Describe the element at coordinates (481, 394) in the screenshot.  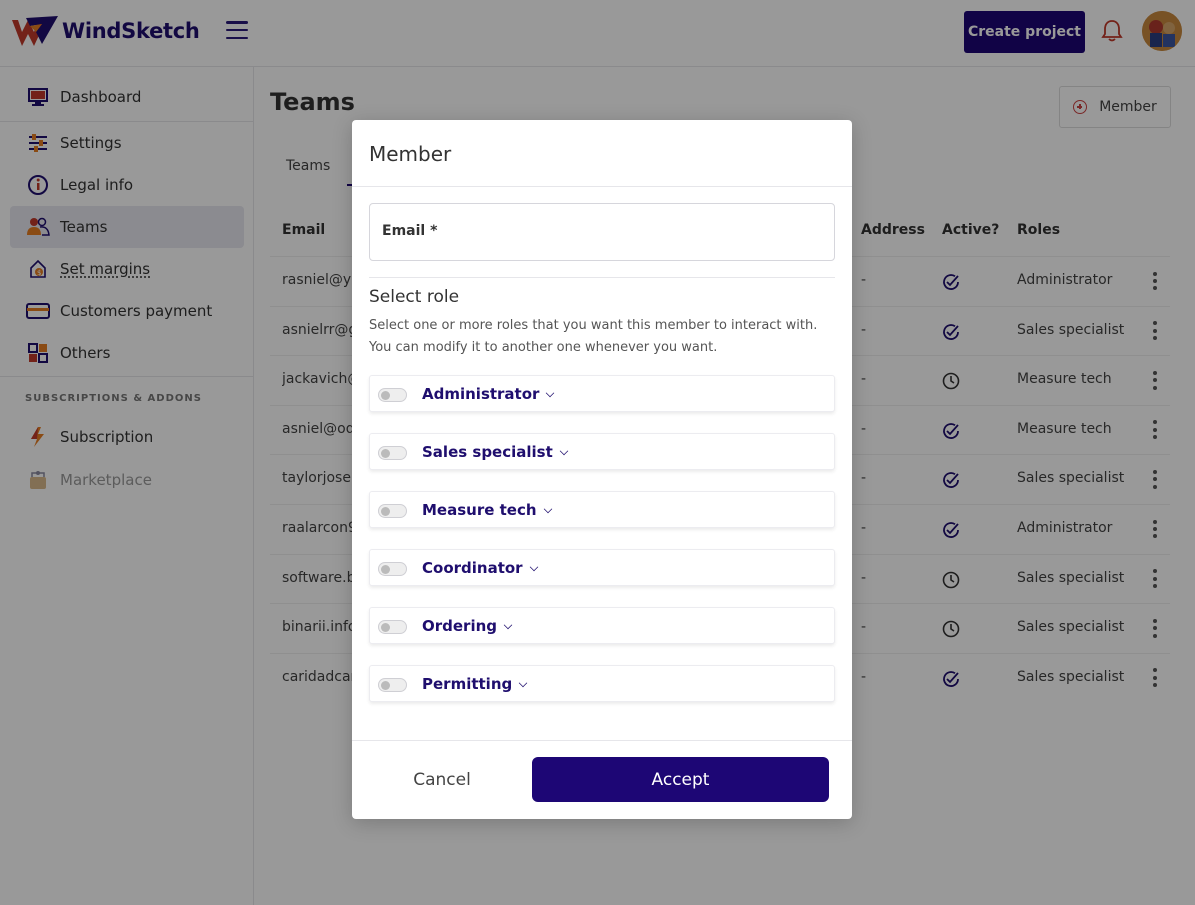
I see `role-label: Administrator` at that location.